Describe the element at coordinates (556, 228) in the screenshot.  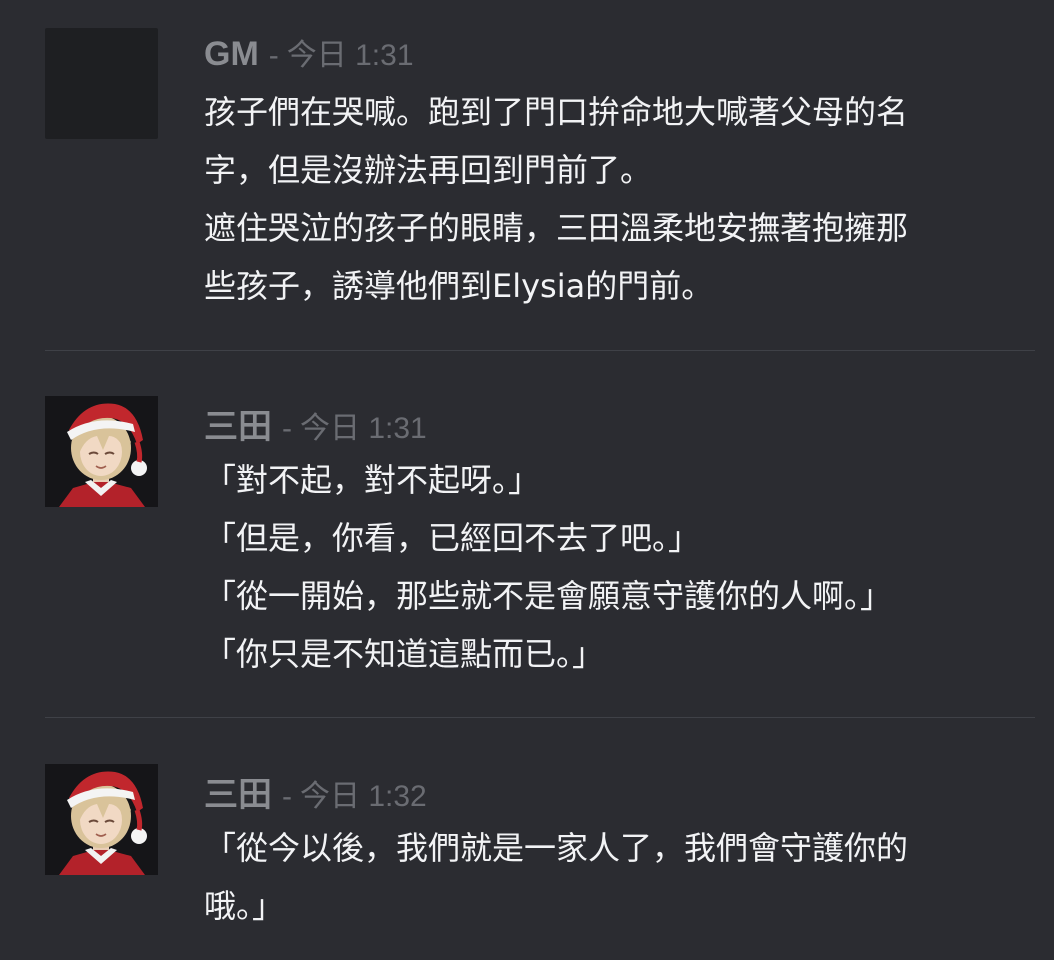
I see `message-line: 遮住哭泣的孩子的眼睛，三田溫柔地安撫著抱擁那` at that location.